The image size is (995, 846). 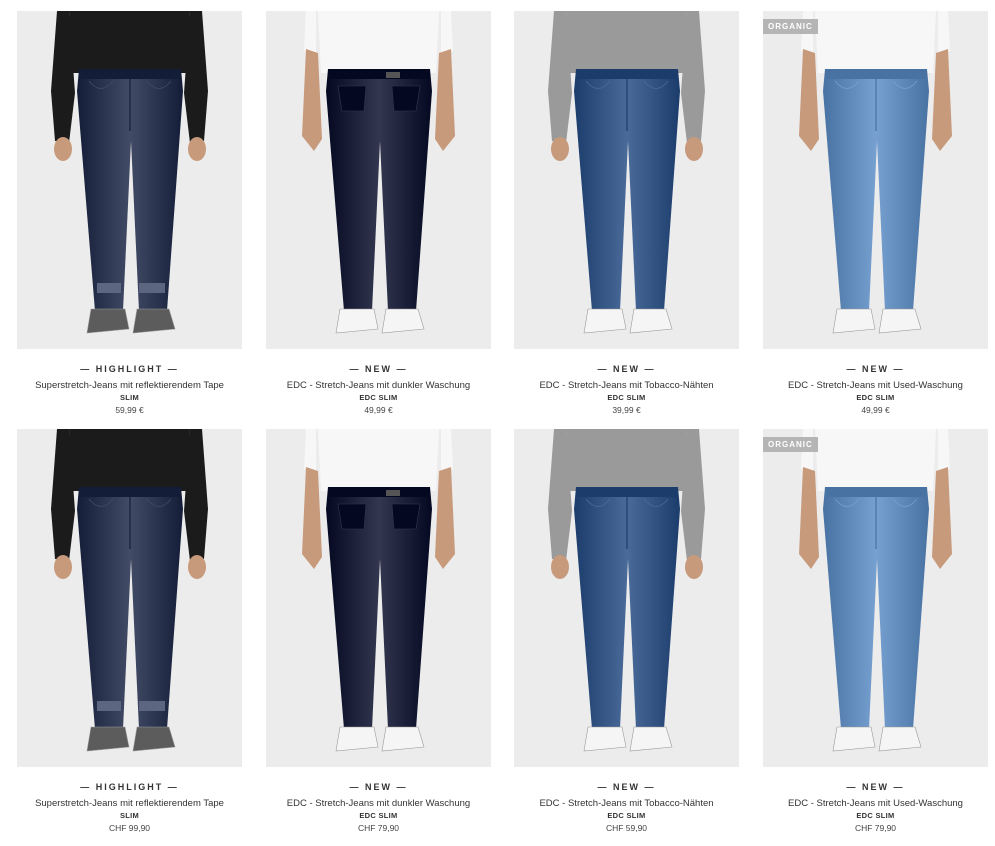 What do you see at coordinates (626, 410) in the screenshot?
I see `product-price: 39,99 €` at bounding box center [626, 410].